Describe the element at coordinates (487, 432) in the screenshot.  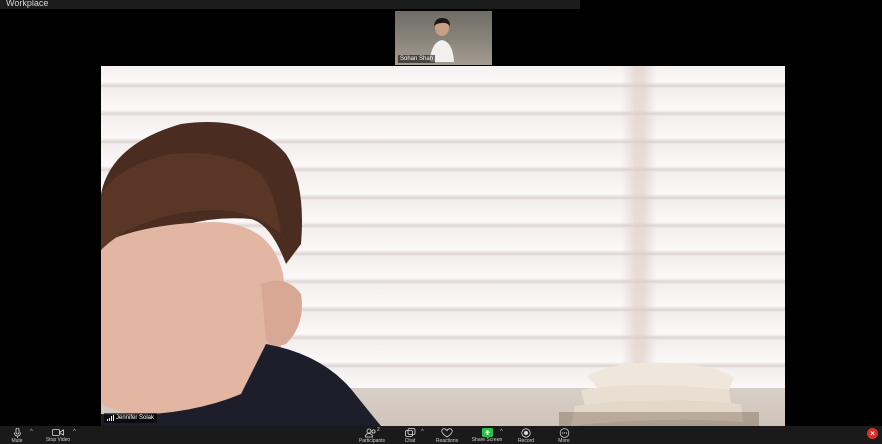
I see `share-screen-icon` at that location.